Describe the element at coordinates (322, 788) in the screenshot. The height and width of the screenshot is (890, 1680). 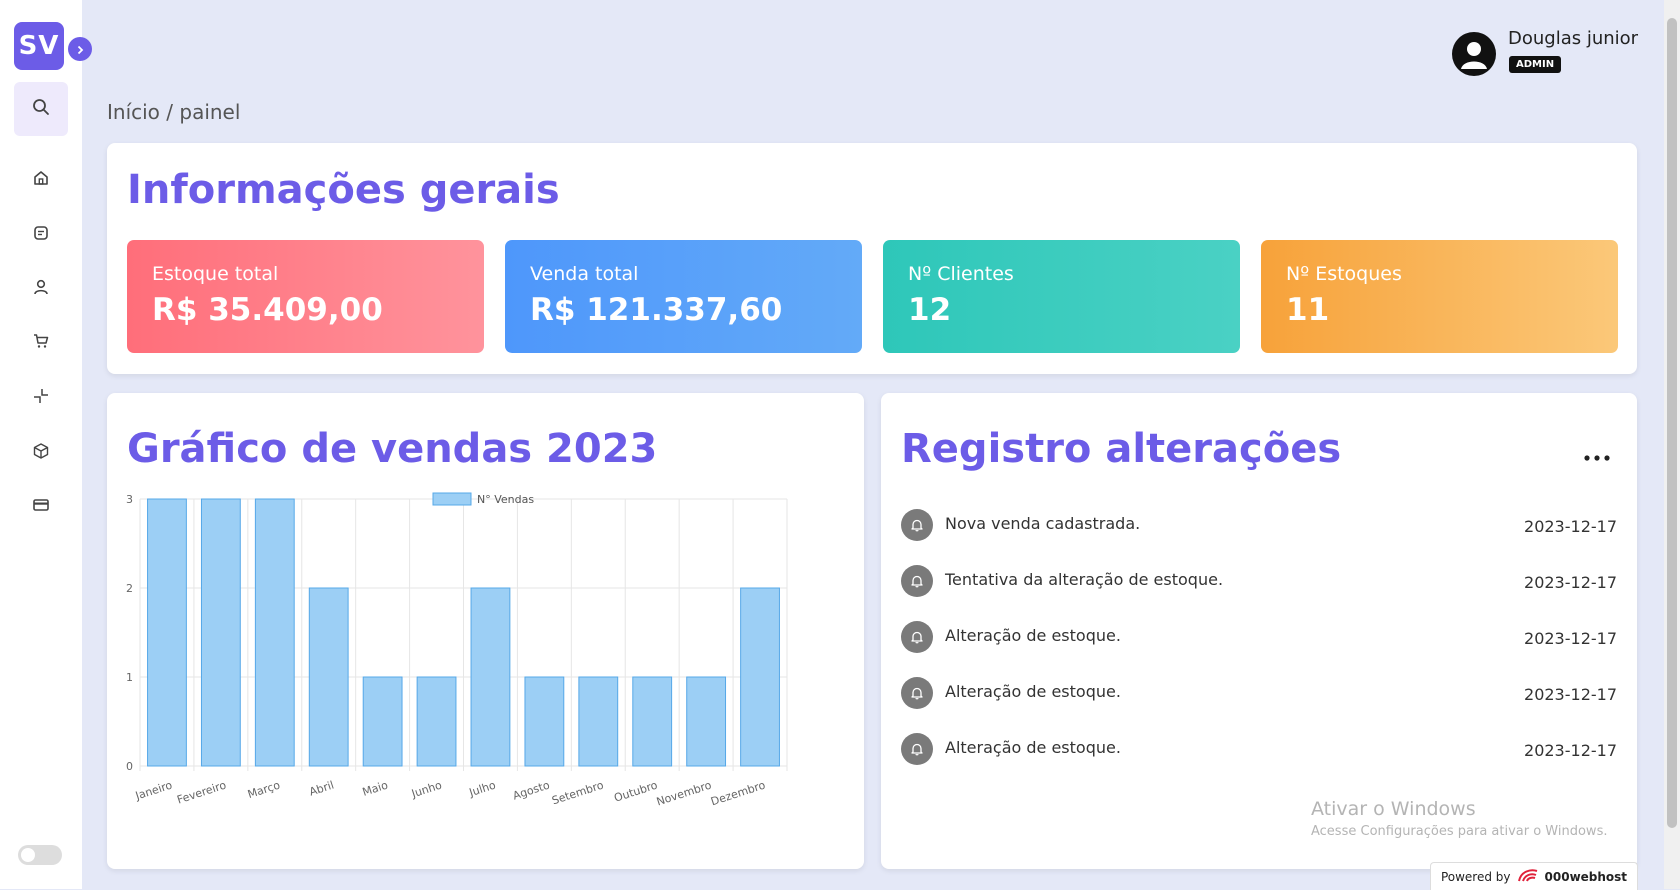
I see `x-tick-label: Abril` at that location.